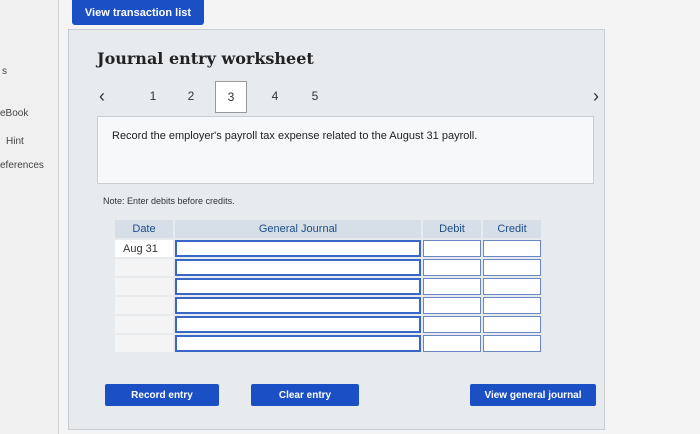 The height and width of the screenshot is (434, 700). Describe the element at coordinates (169, 201) in the screenshot. I see `note-text: Note: Enter debits before credits.` at that location.